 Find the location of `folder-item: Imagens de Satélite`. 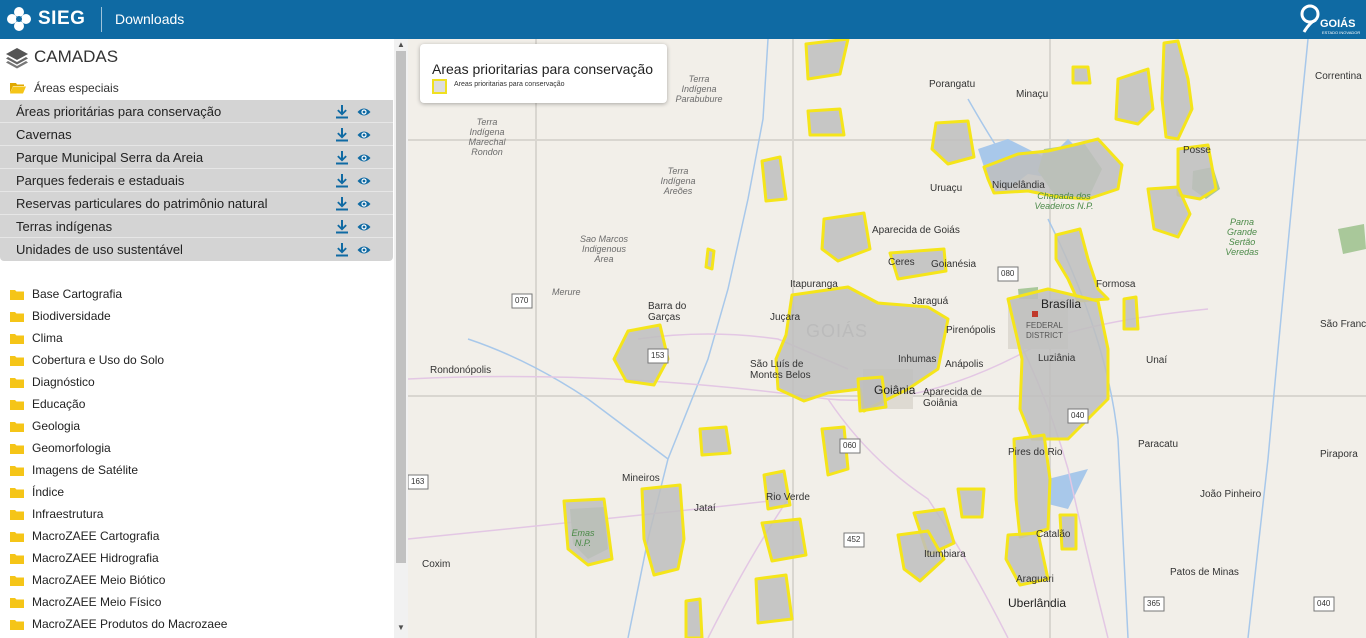

folder-item: Imagens de Satélite is located at coordinates (118, 470).